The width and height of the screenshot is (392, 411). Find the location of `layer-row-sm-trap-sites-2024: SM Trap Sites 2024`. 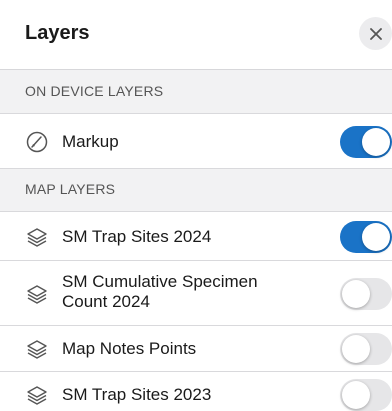

layer-row-sm-trap-sites-2024: SM Trap Sites 2024 is located at coordinates (196, 236).